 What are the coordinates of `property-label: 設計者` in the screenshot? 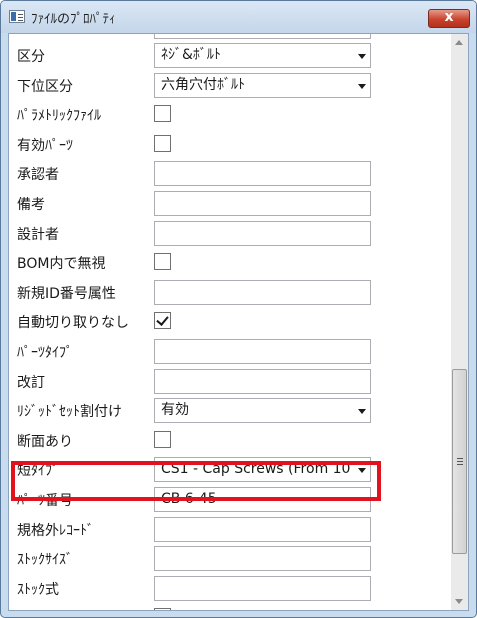 It's located at (38, 234).